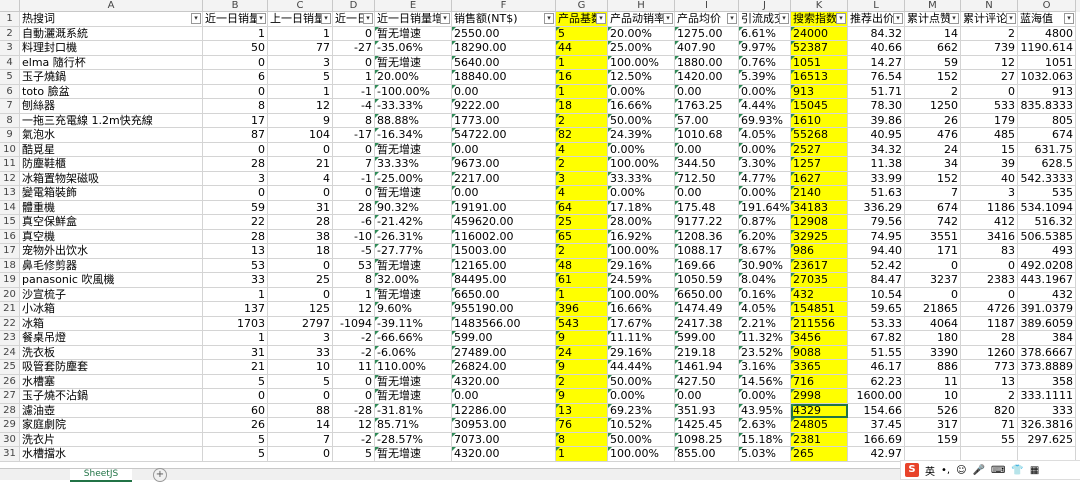  What do you see at coordinates (111, 62) in the screenshot?
I see `table-cell: elma 隨行杯` at bounding box center [111, 62].